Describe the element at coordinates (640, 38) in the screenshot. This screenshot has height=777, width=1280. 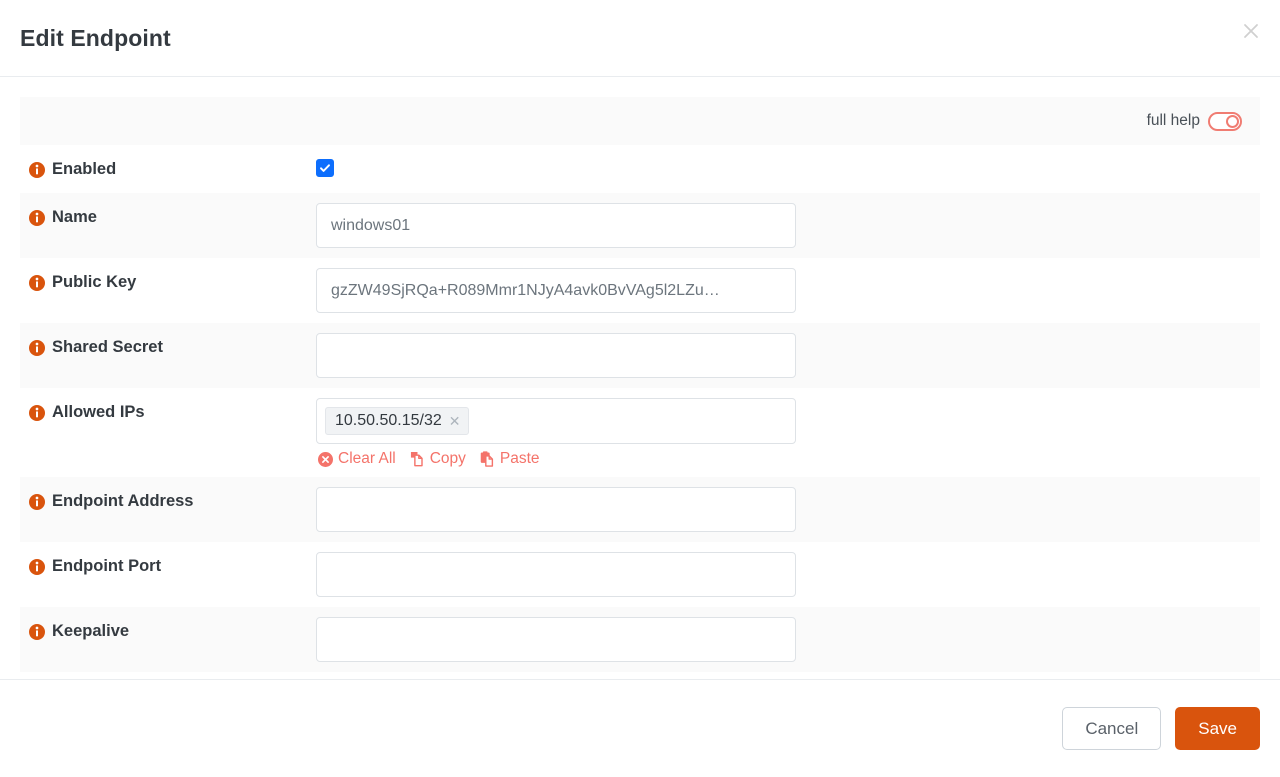
I see `dialog-header: Edit Endpoint` at that location.